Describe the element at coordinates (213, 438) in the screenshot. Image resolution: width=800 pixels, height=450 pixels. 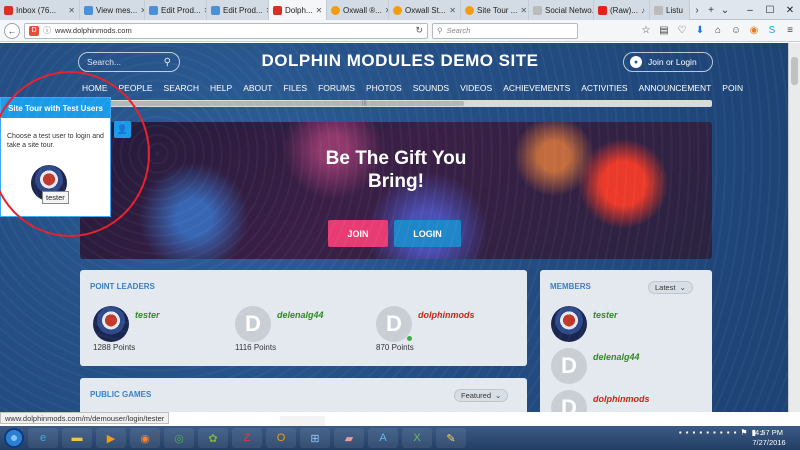
I see `frog-app-icon: ✿` at that location.